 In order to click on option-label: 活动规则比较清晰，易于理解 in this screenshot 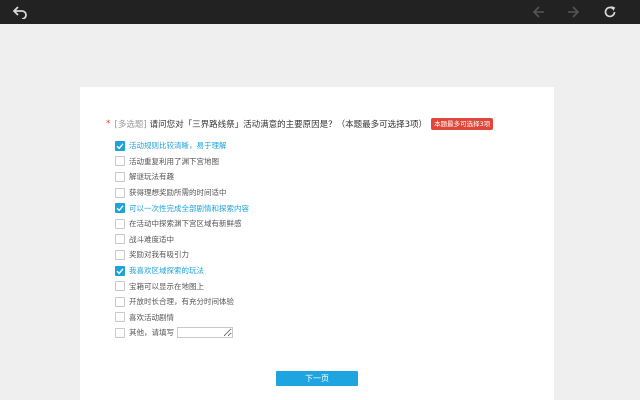, I will do `click(178, 146)`.